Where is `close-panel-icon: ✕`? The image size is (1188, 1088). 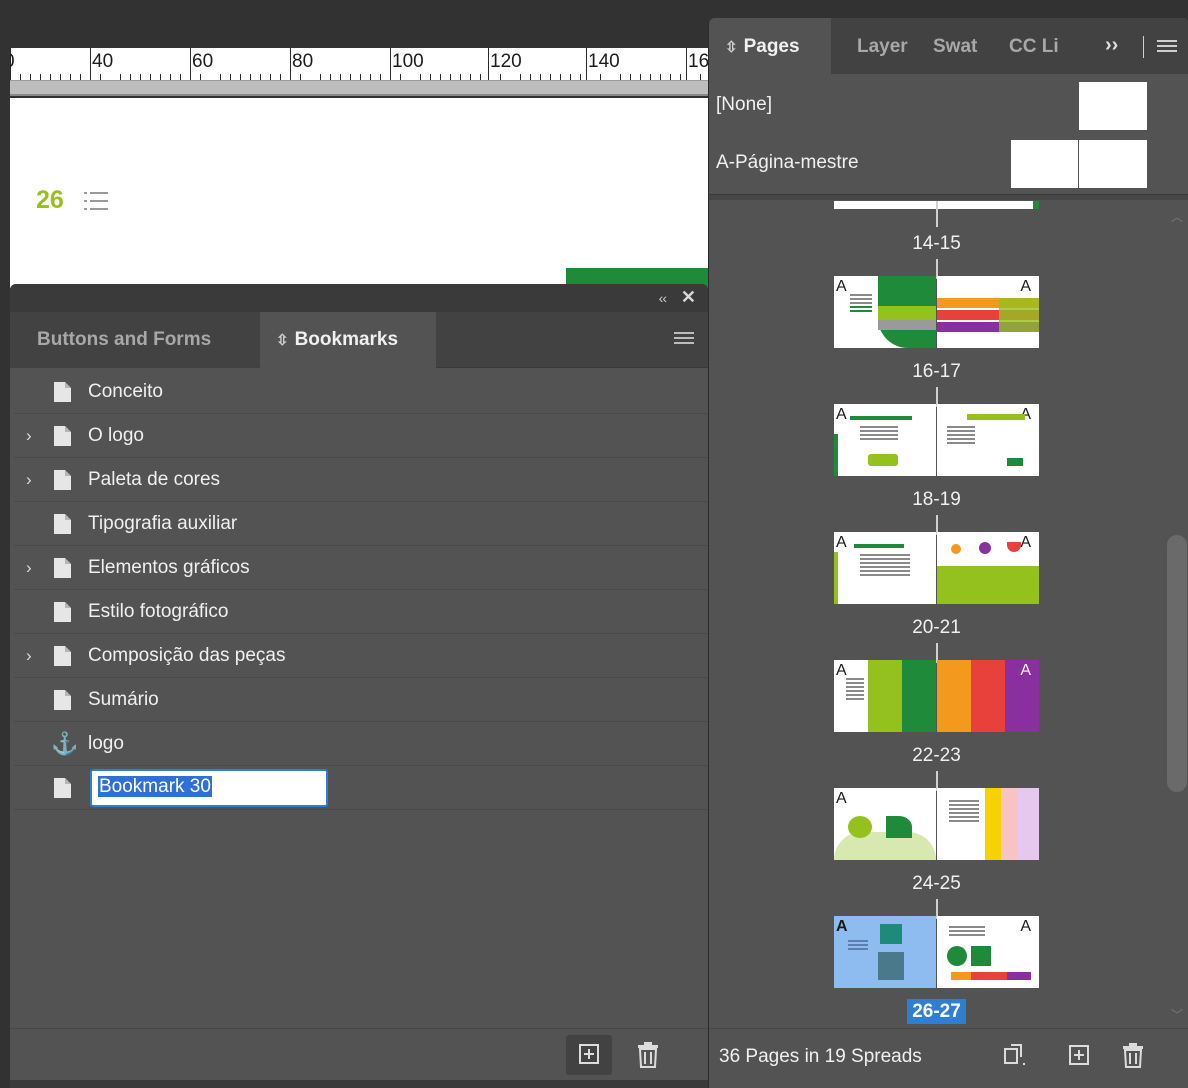
close-panel-icon: ✕ is located at coordinates (688, 297).